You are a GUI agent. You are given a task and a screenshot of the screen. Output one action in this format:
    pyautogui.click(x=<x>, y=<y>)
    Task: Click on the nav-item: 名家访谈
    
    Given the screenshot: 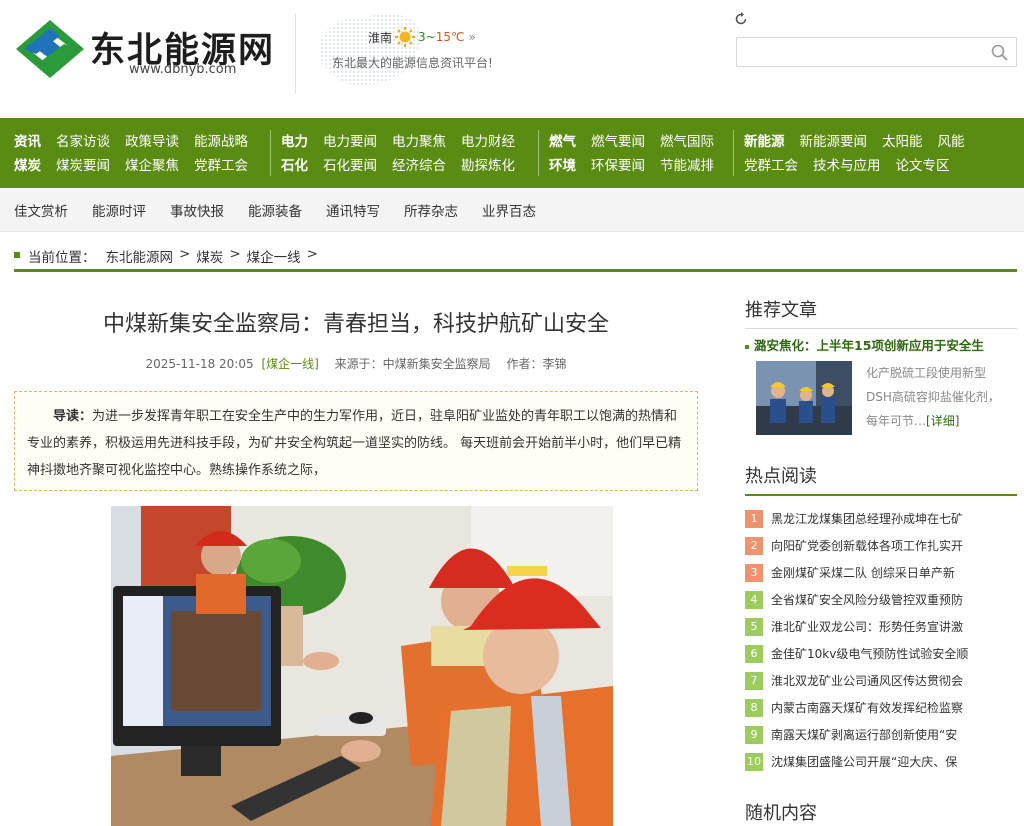 What is the action you would take?
    pyautogui.click(x=83, y=140)
    